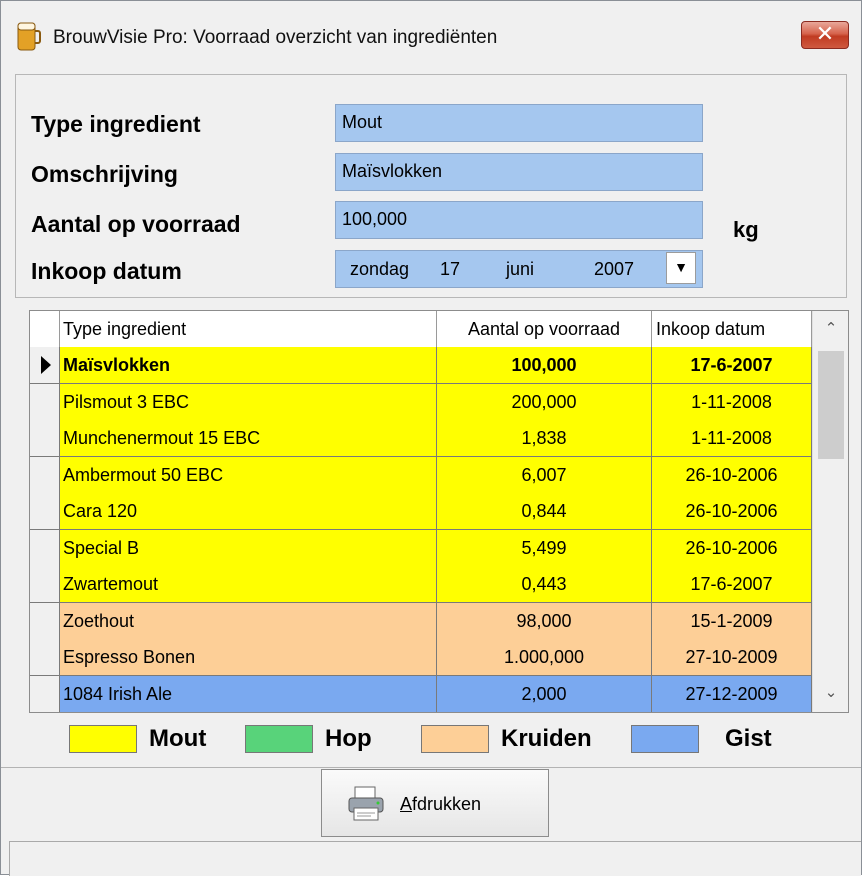 This screenshot has height=876, width=862. Describe the element at coordinates (746, 229) in the screenshot. I see `quantity-unit: kg` at that location.